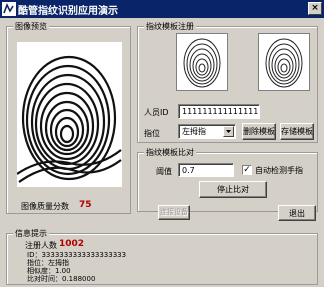 This screenshot has width=324, height=287. What do you see at coordinates (162, 9) in the screenshot?
I see `title-bar: 酷管指纹识别应用演示 ×` at bounding box center [162, 9].